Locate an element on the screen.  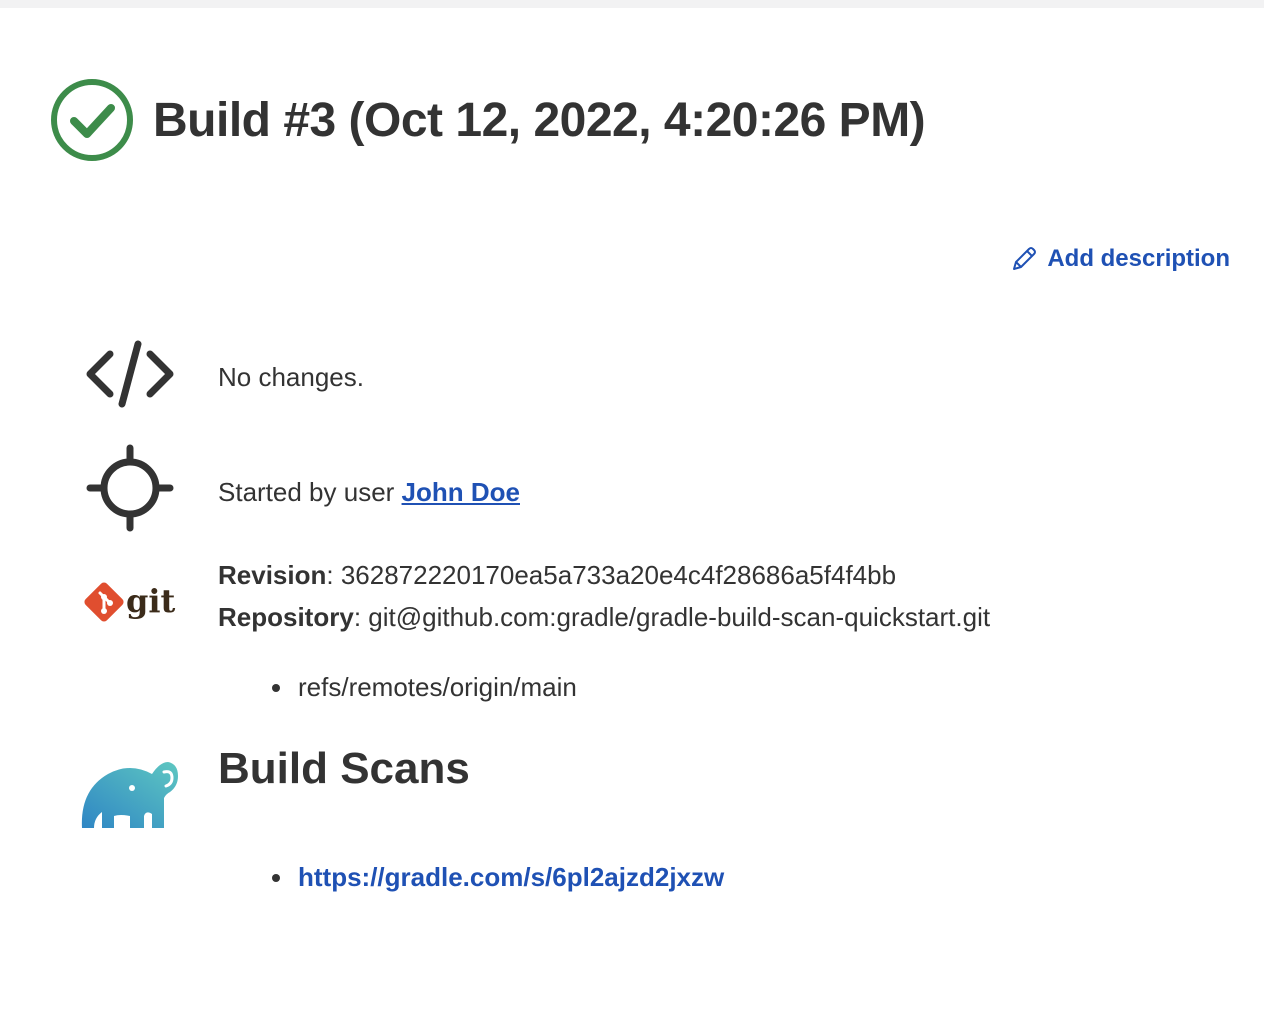
gradle-elephant-icon is located at coordinates (129, 795).